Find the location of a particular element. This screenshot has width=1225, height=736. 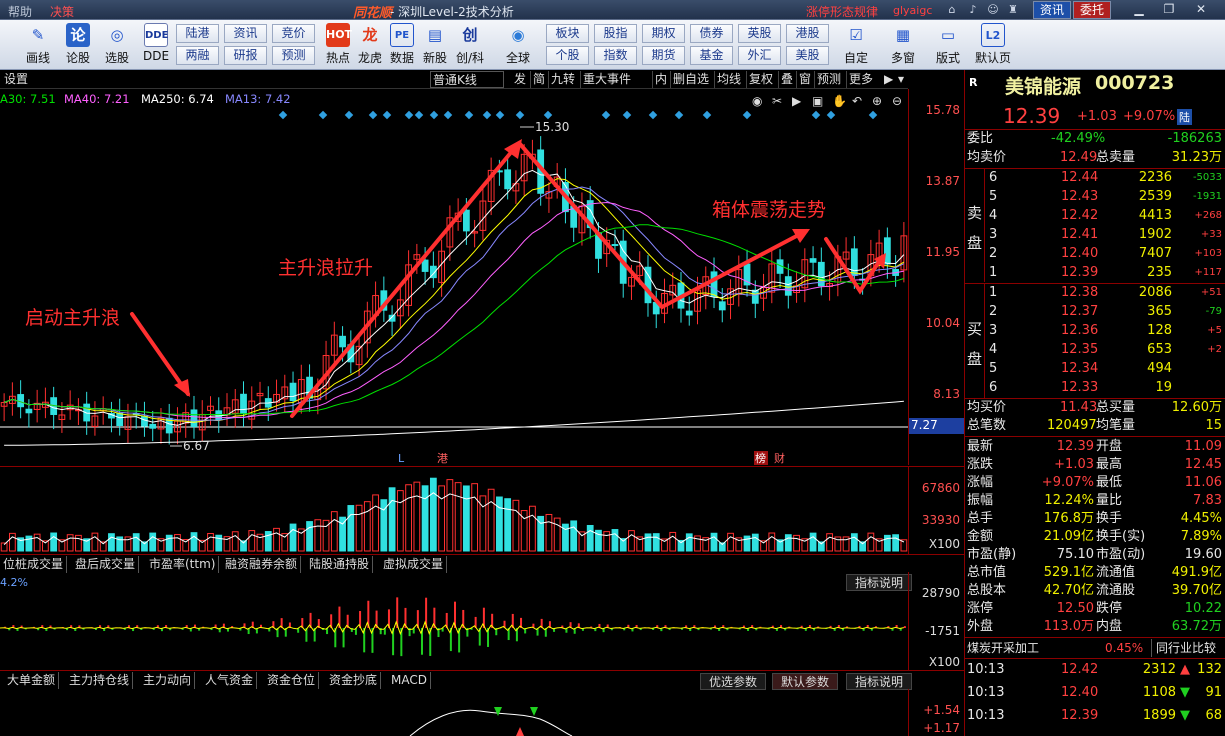

tab2-2: 主力持仓线 is located at coordinates (100, 680).